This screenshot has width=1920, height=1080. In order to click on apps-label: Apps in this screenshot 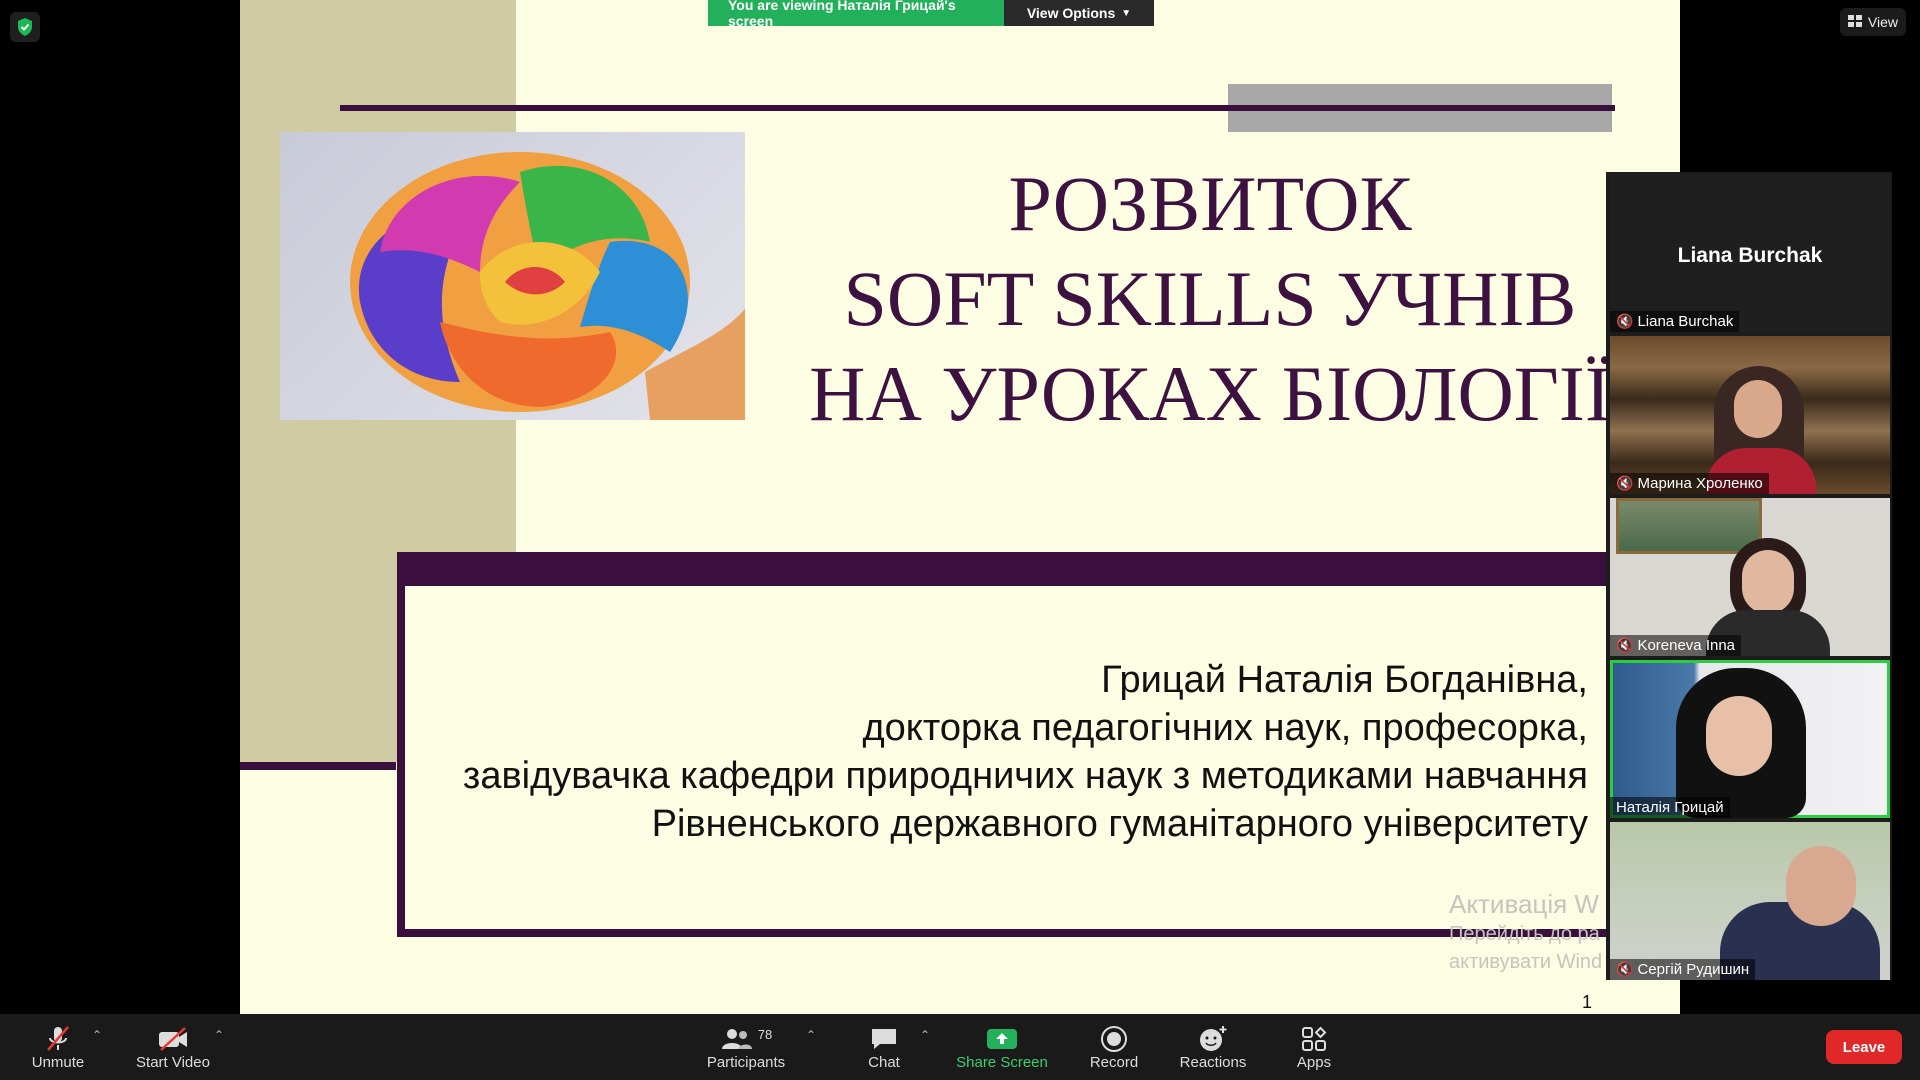, I will do `click(1314, 1062)`.